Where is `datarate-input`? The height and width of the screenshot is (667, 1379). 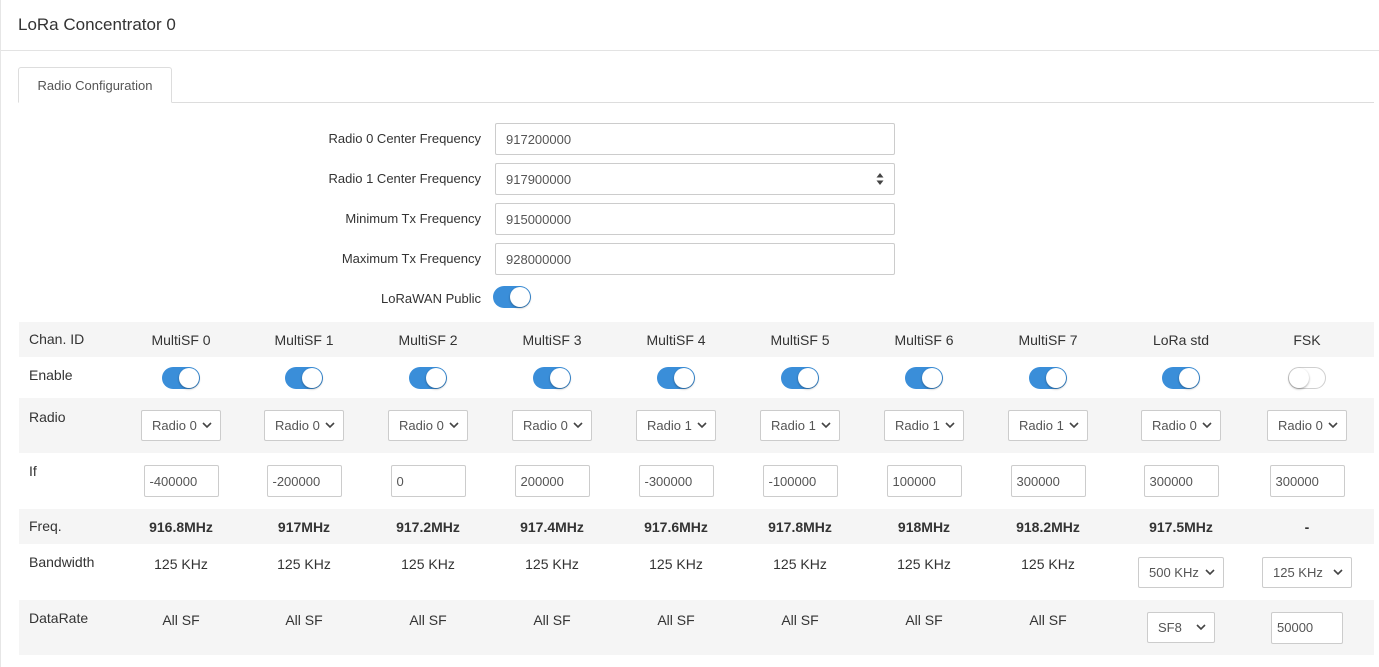 datarate-input is located at coordinates (1307, 627).